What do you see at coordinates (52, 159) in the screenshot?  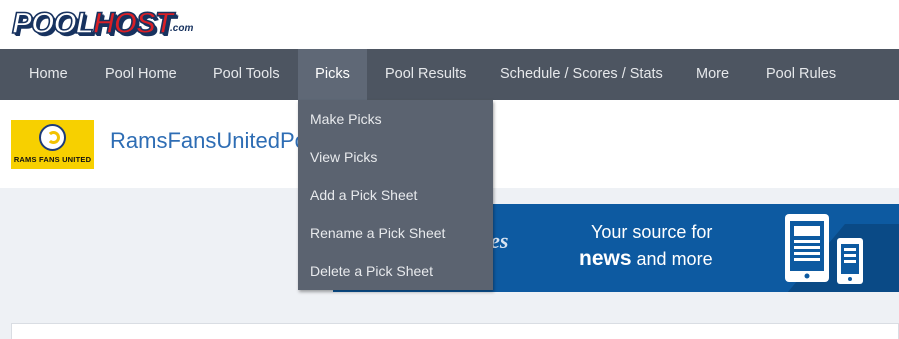 I see `pool-logo-text: RAMS FANS UNITED` at bounding box center [52, 159].